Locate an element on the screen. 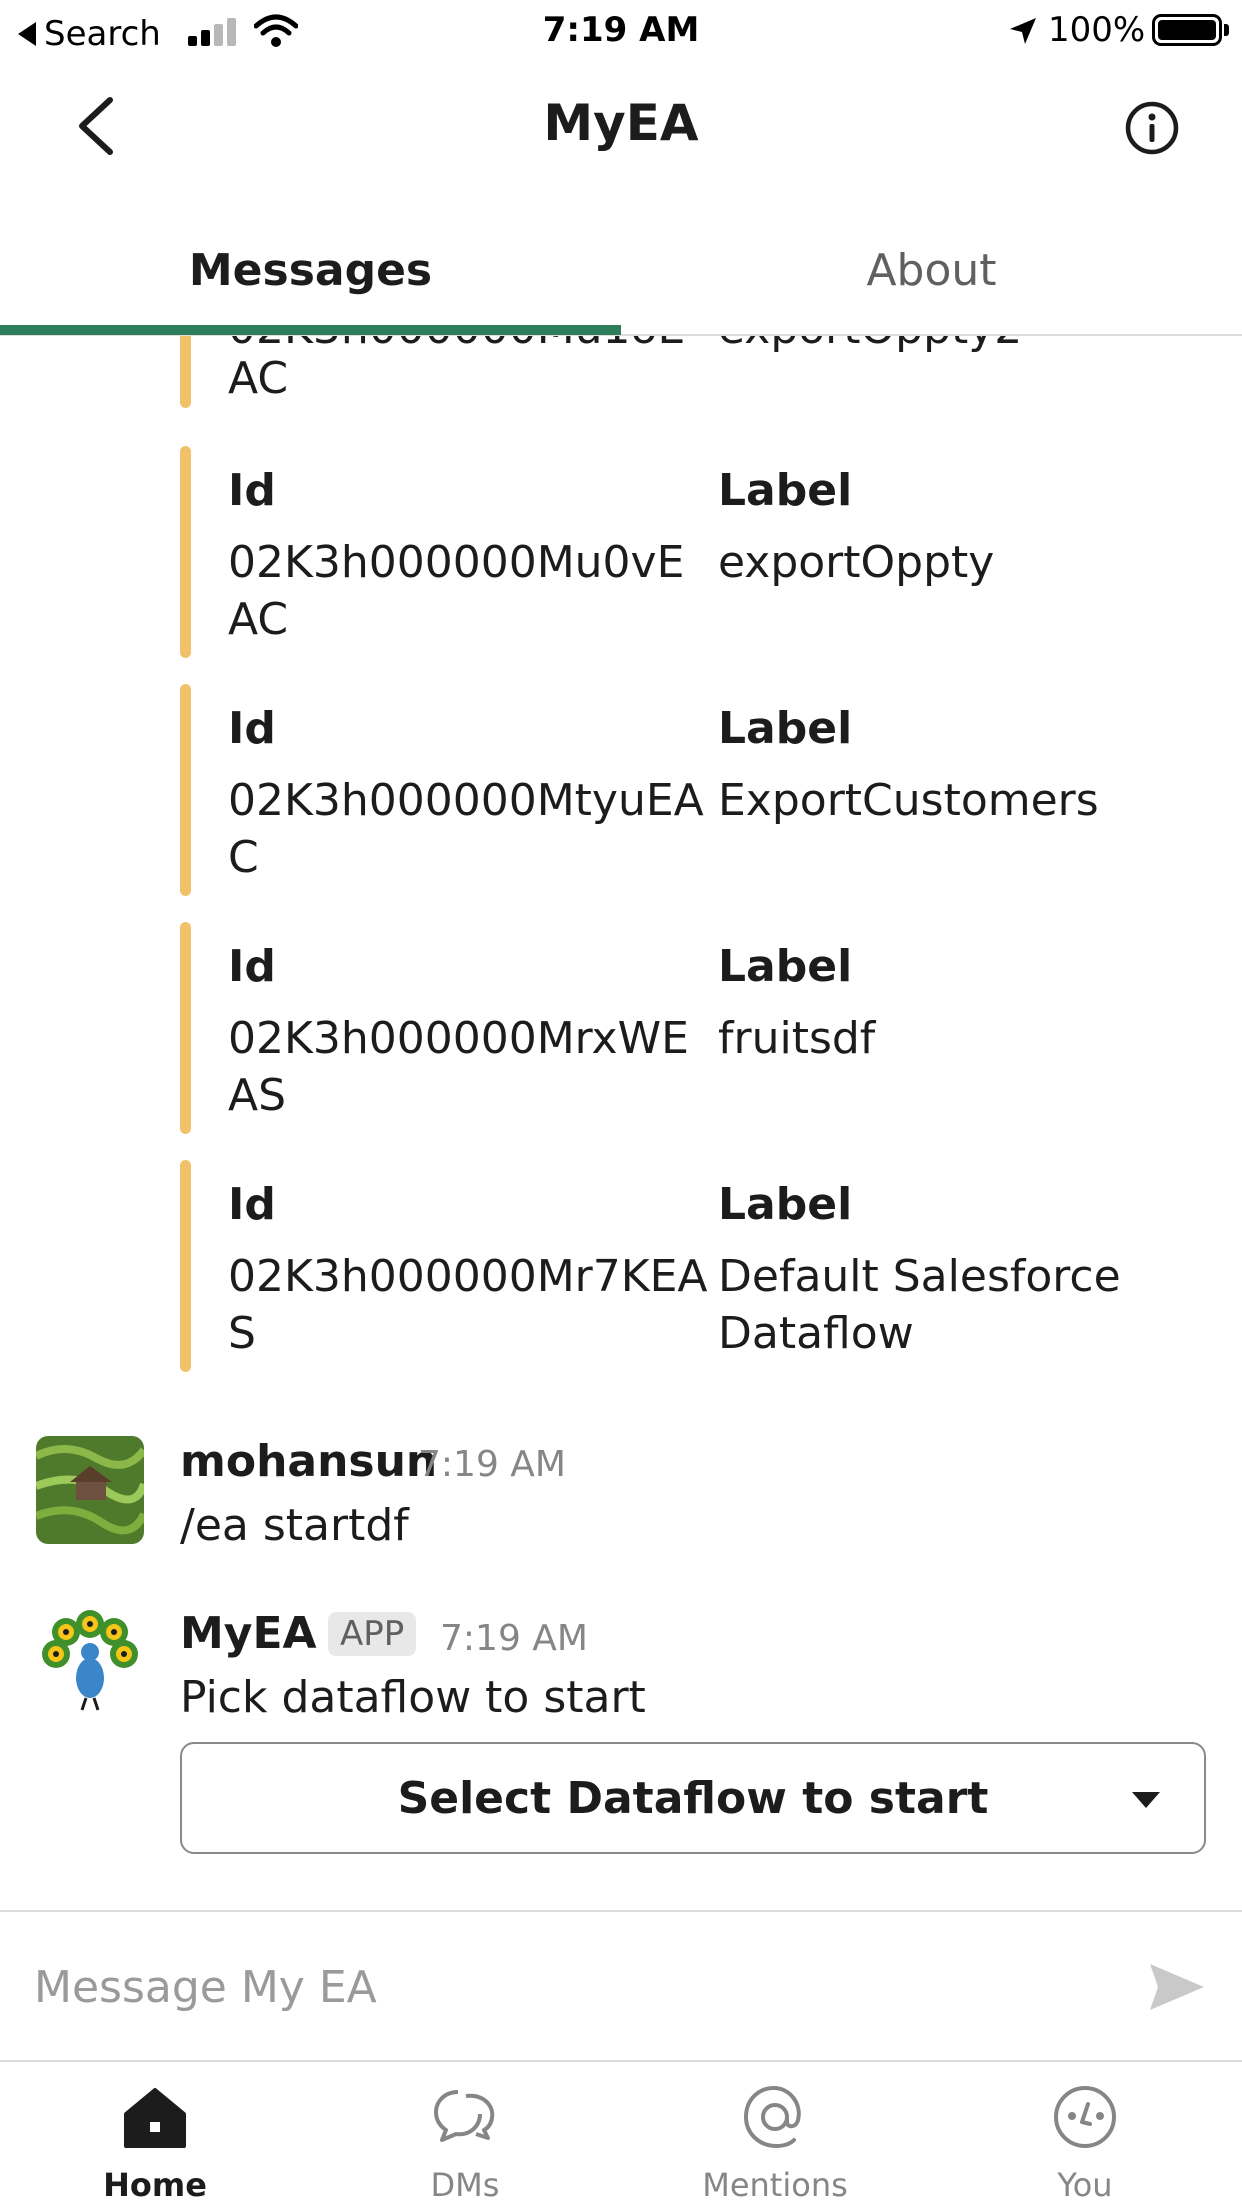 The height and width of the screenshot is (2208, 1242). peacock-app-icon is located at coordinates (90, 1662).